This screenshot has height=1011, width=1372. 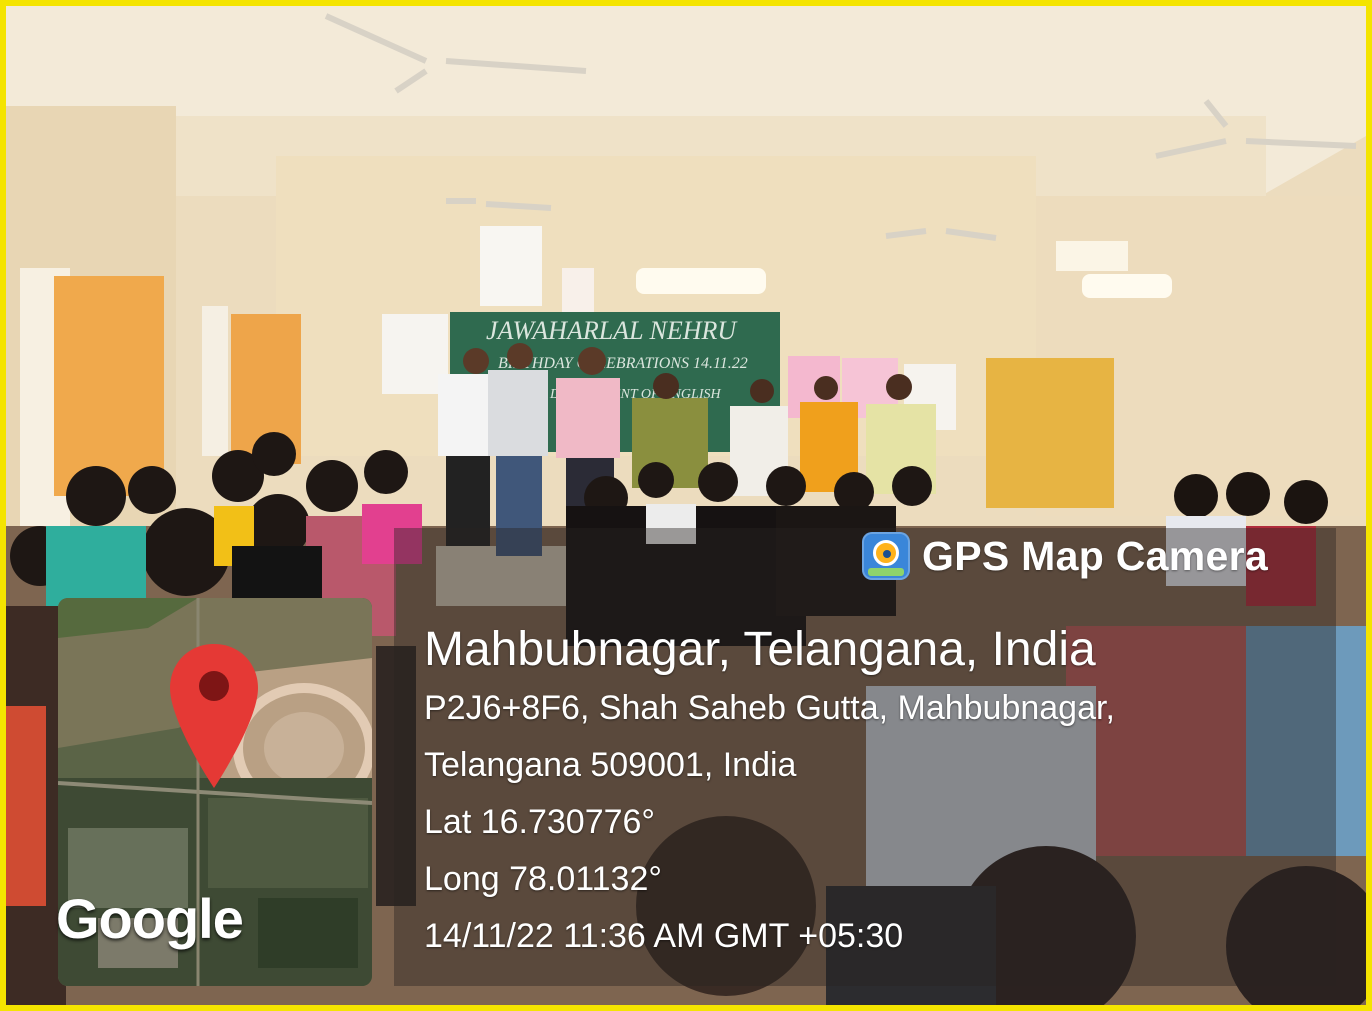 I want to click on google-logo: Google, so click(x=150, y=918).